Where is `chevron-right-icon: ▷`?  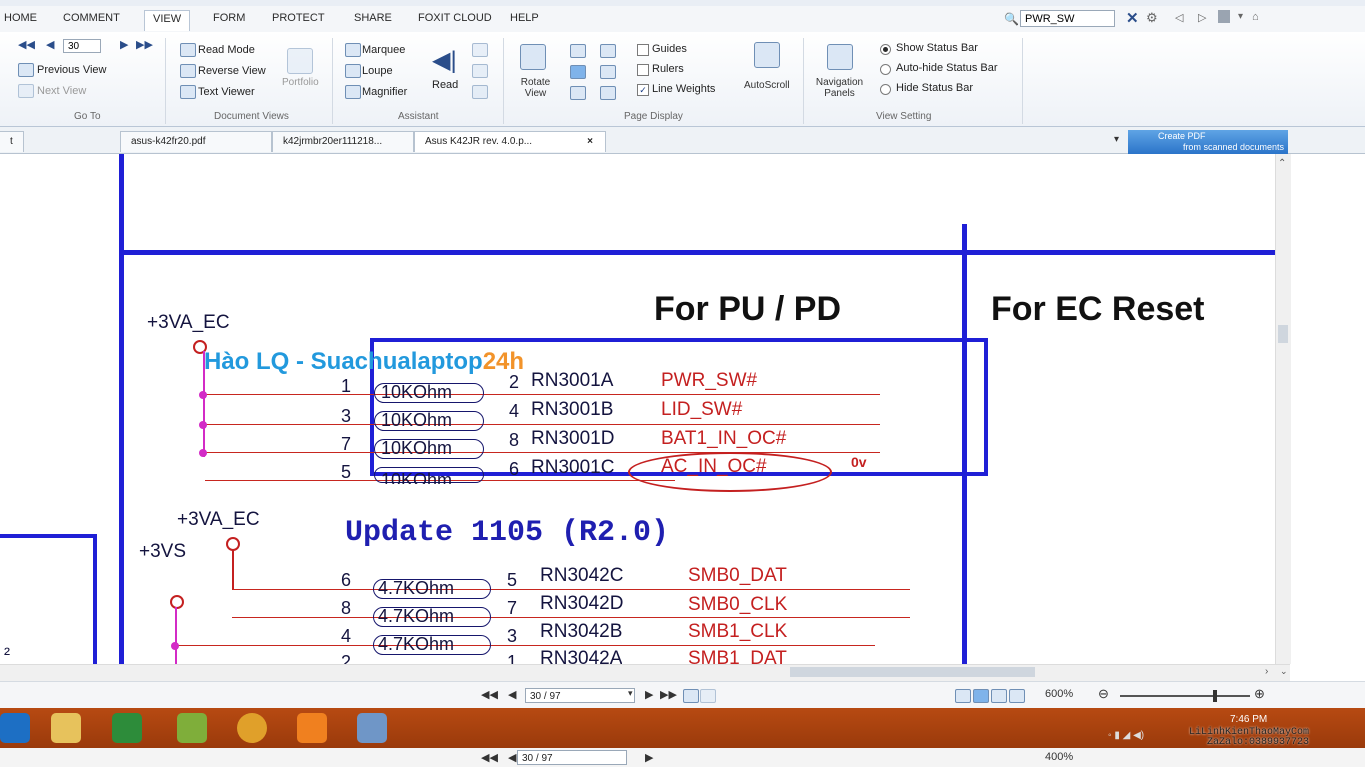
chevron-right-icon: ▷ is located at coordinates (1202, 17).